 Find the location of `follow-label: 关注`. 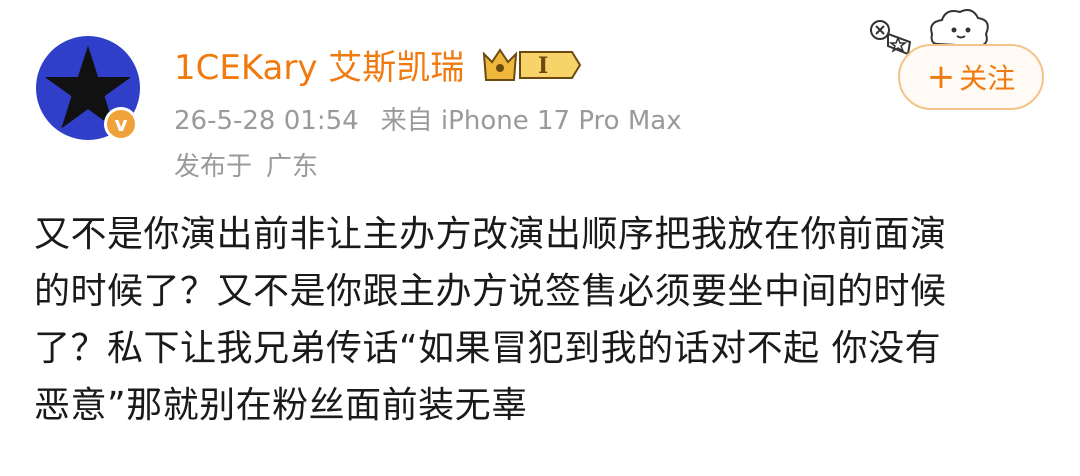

follow-label: 关注 is located at coordinates (987, 78).